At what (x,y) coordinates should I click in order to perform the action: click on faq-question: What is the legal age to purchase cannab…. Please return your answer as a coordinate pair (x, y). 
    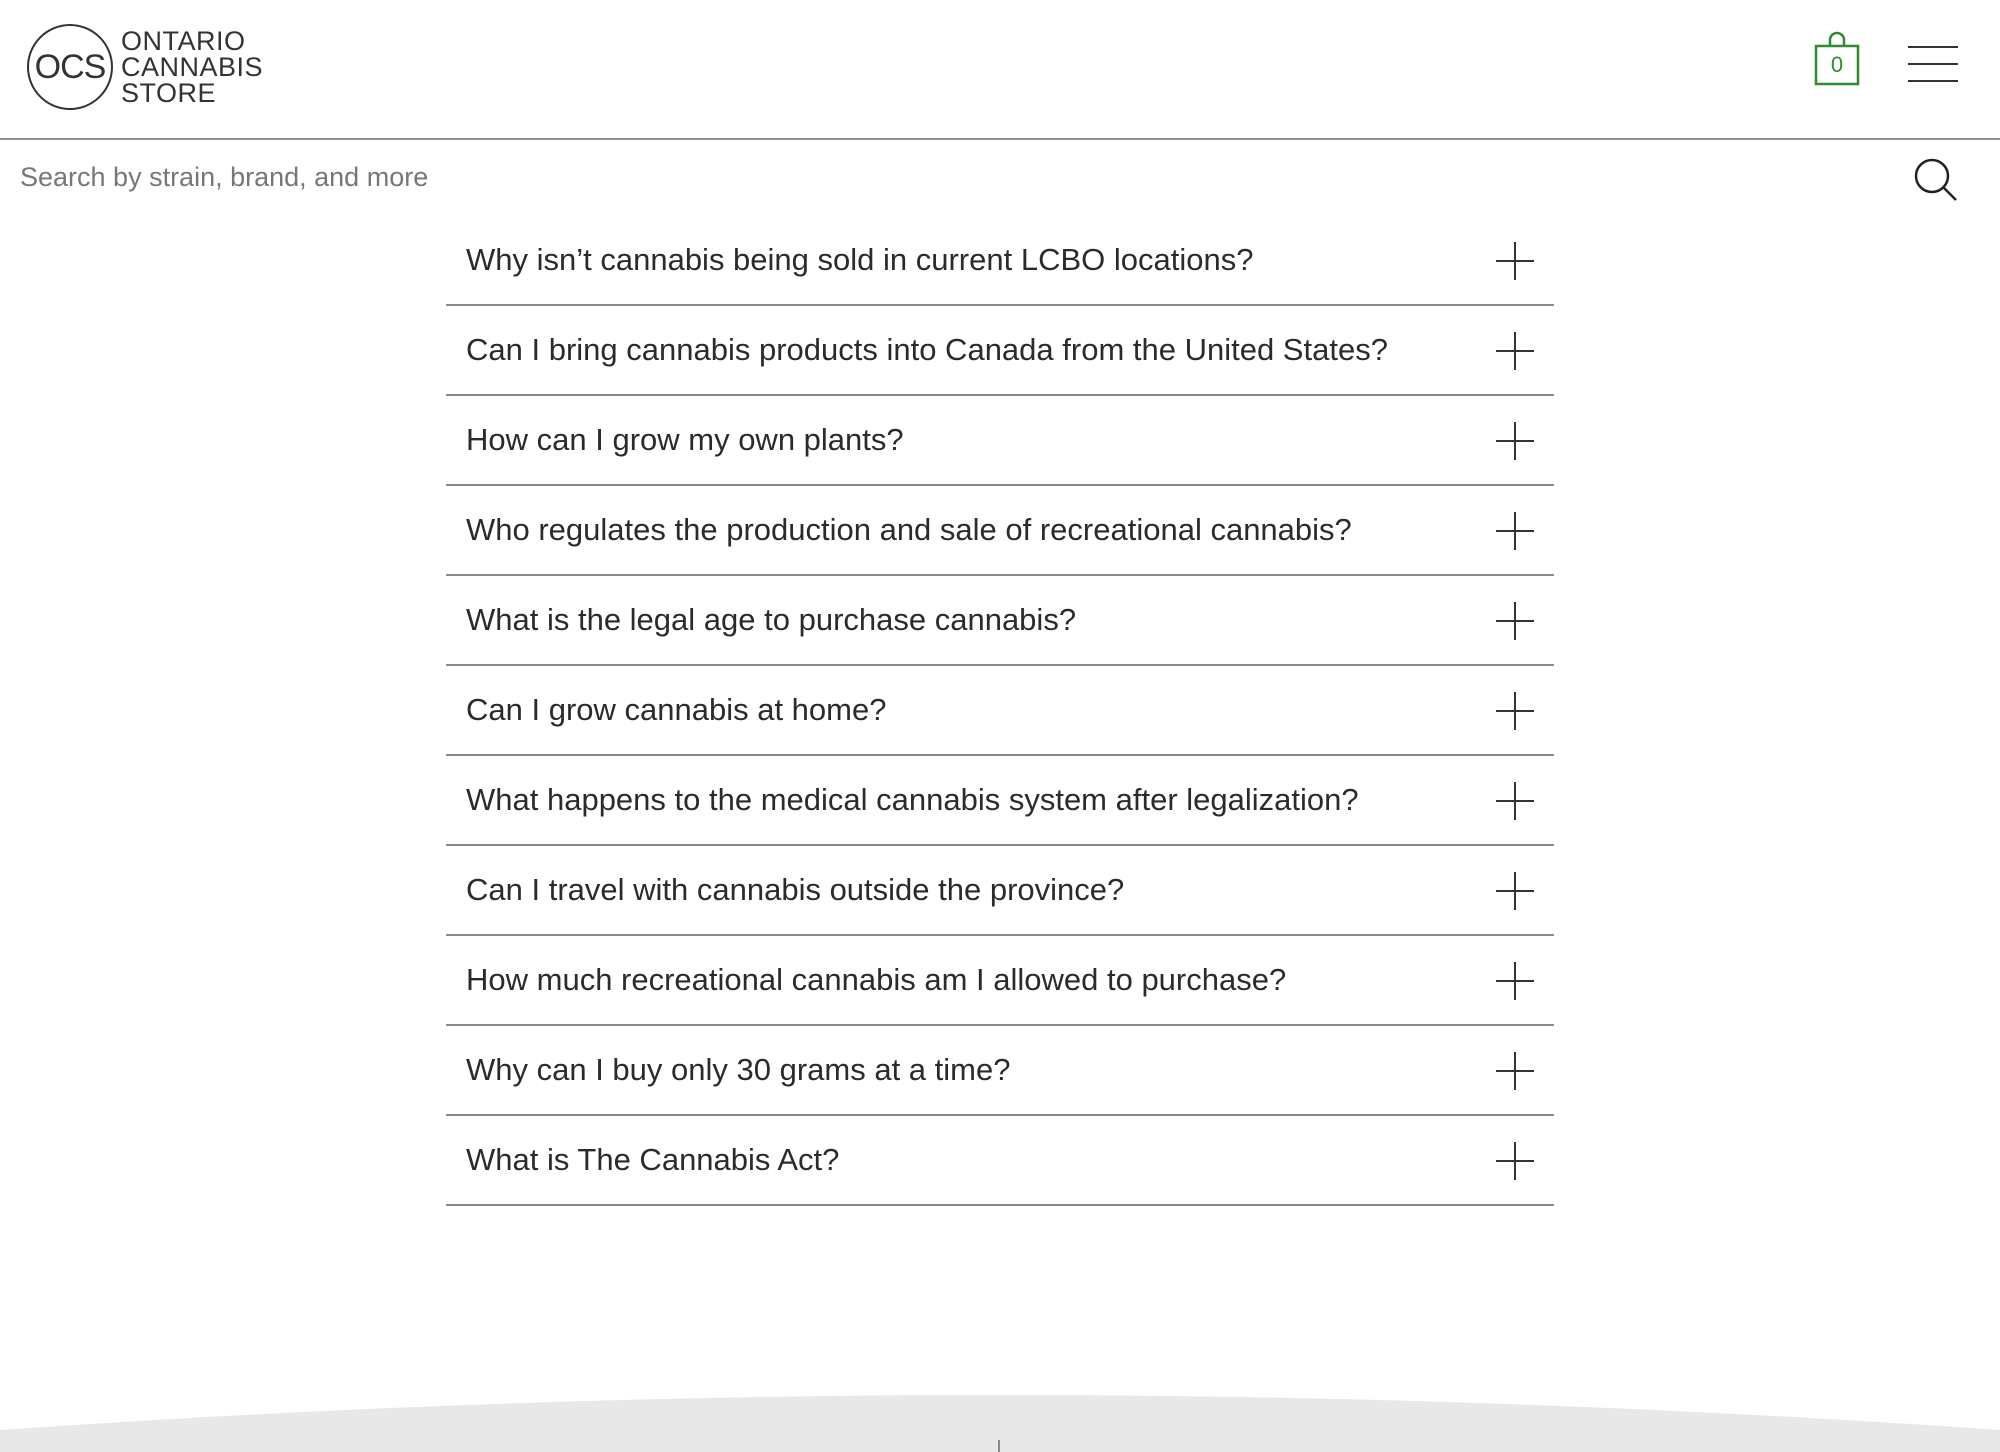
    Looking at the image, I should click on (771, 619).